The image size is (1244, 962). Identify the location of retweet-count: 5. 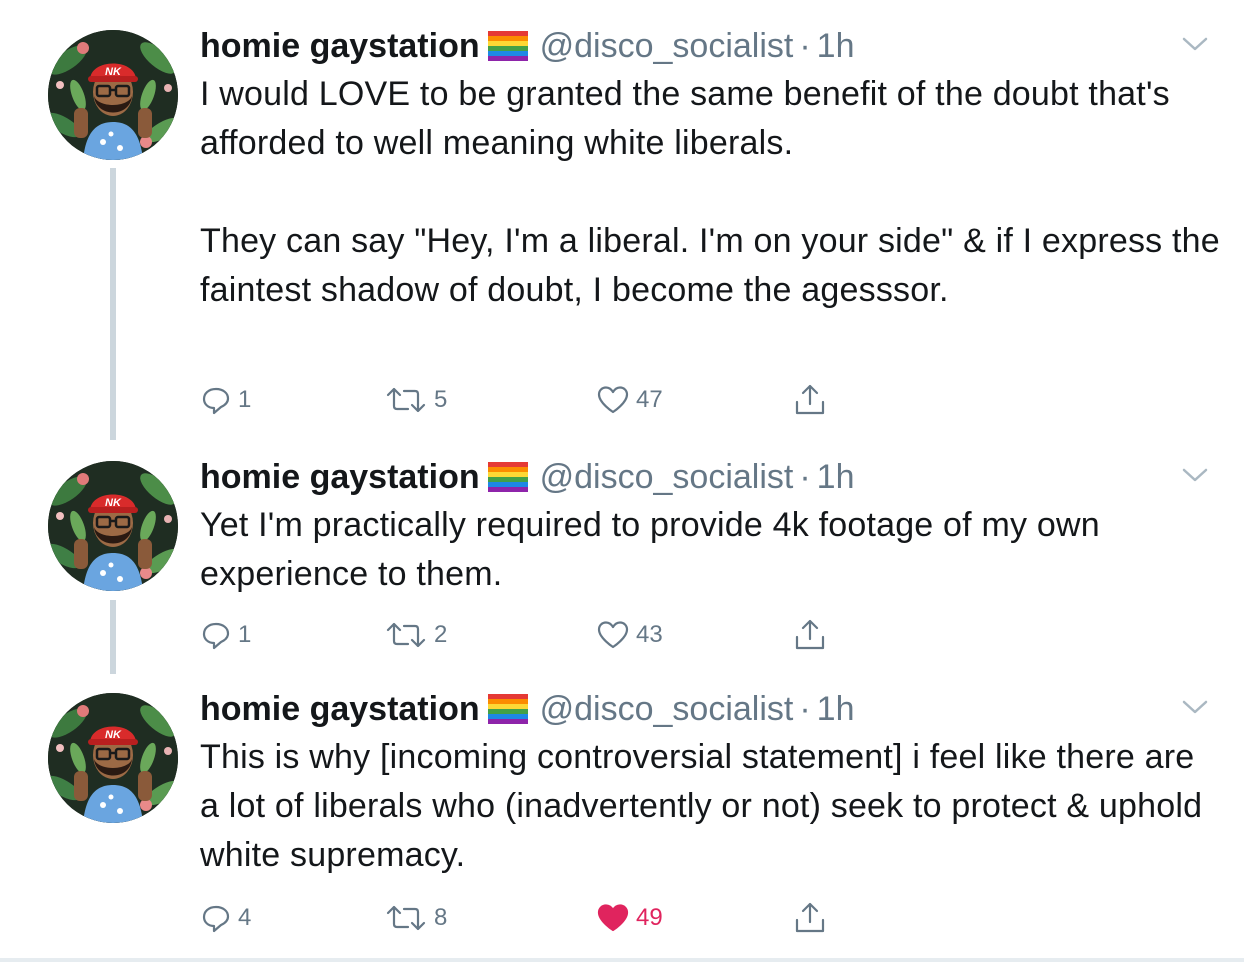
(441, 399).